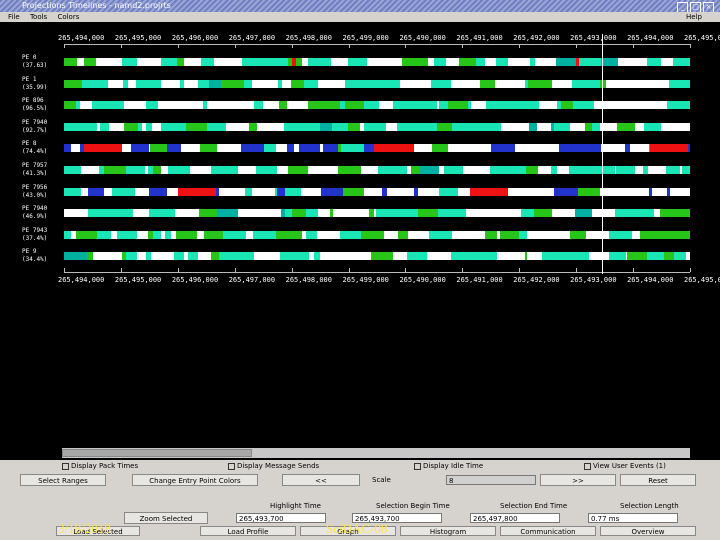 The height and width of the screenshot is (540, 720). What do you see at coordinates (321, 480) in the screenshot?
I see `prev-button: <<` at bounding box center [321, 480].